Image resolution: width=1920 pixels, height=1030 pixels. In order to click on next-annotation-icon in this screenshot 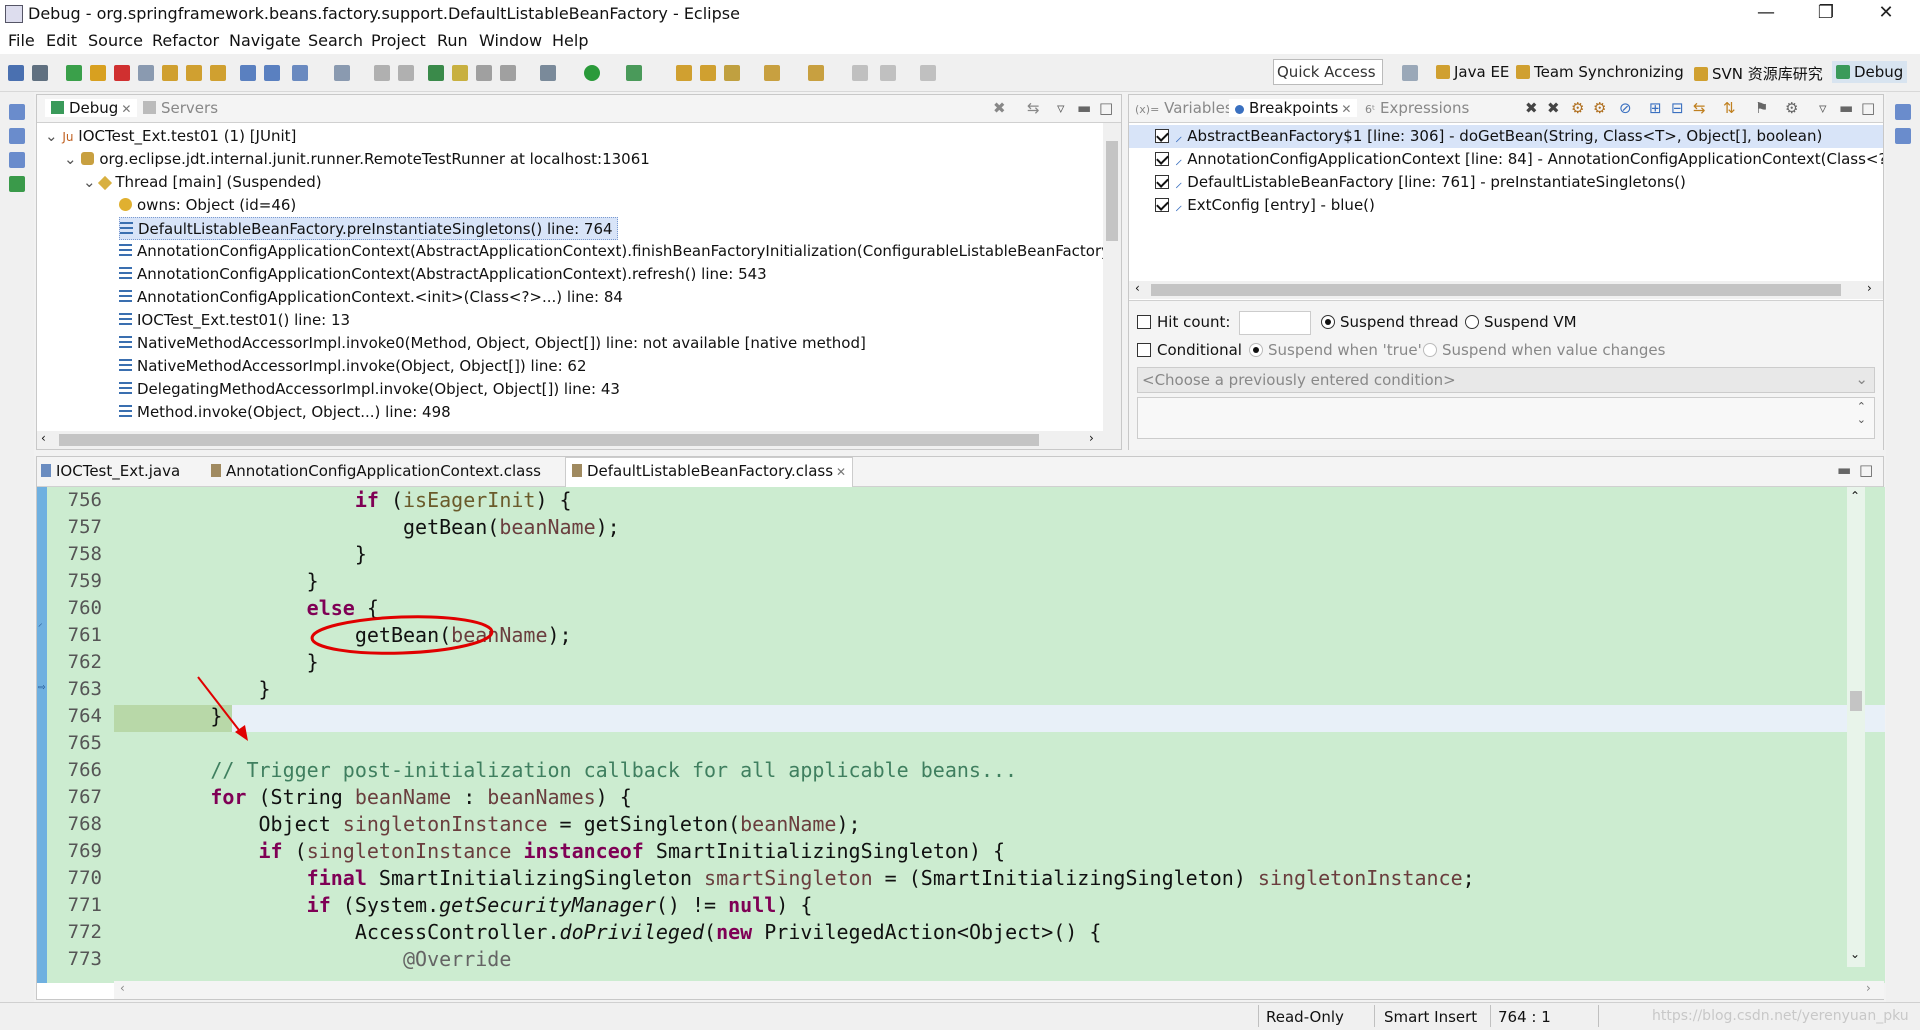, I will do `click(772, 73)`.